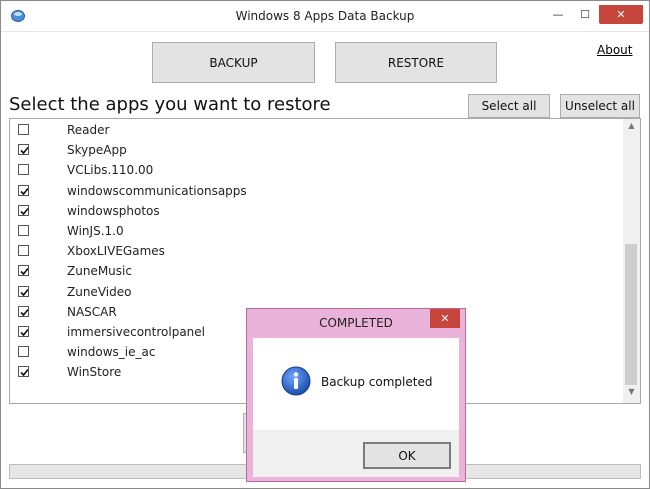 The height and width of the screenshot is (489, 650). Describe the element at coordinates (113, 210) in the screenshot. I see `app-label: windowsphotos` at that location.